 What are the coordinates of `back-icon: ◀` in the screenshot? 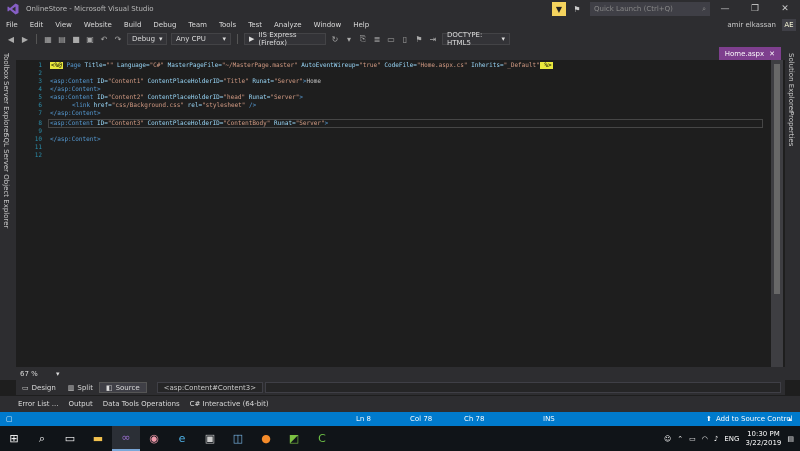 It's located at (11, 39).